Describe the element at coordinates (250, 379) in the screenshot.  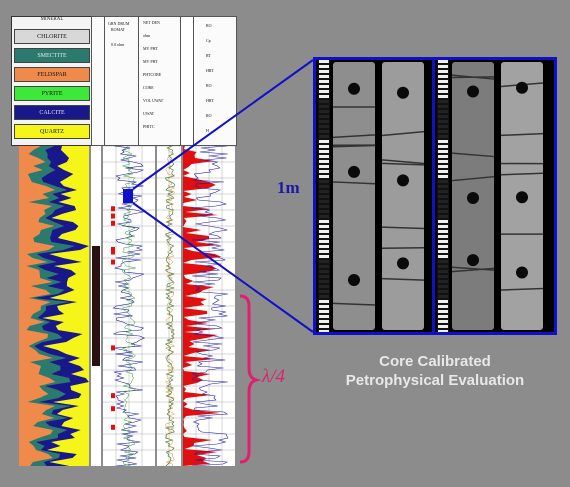
I see `lambda-brace` at that location.